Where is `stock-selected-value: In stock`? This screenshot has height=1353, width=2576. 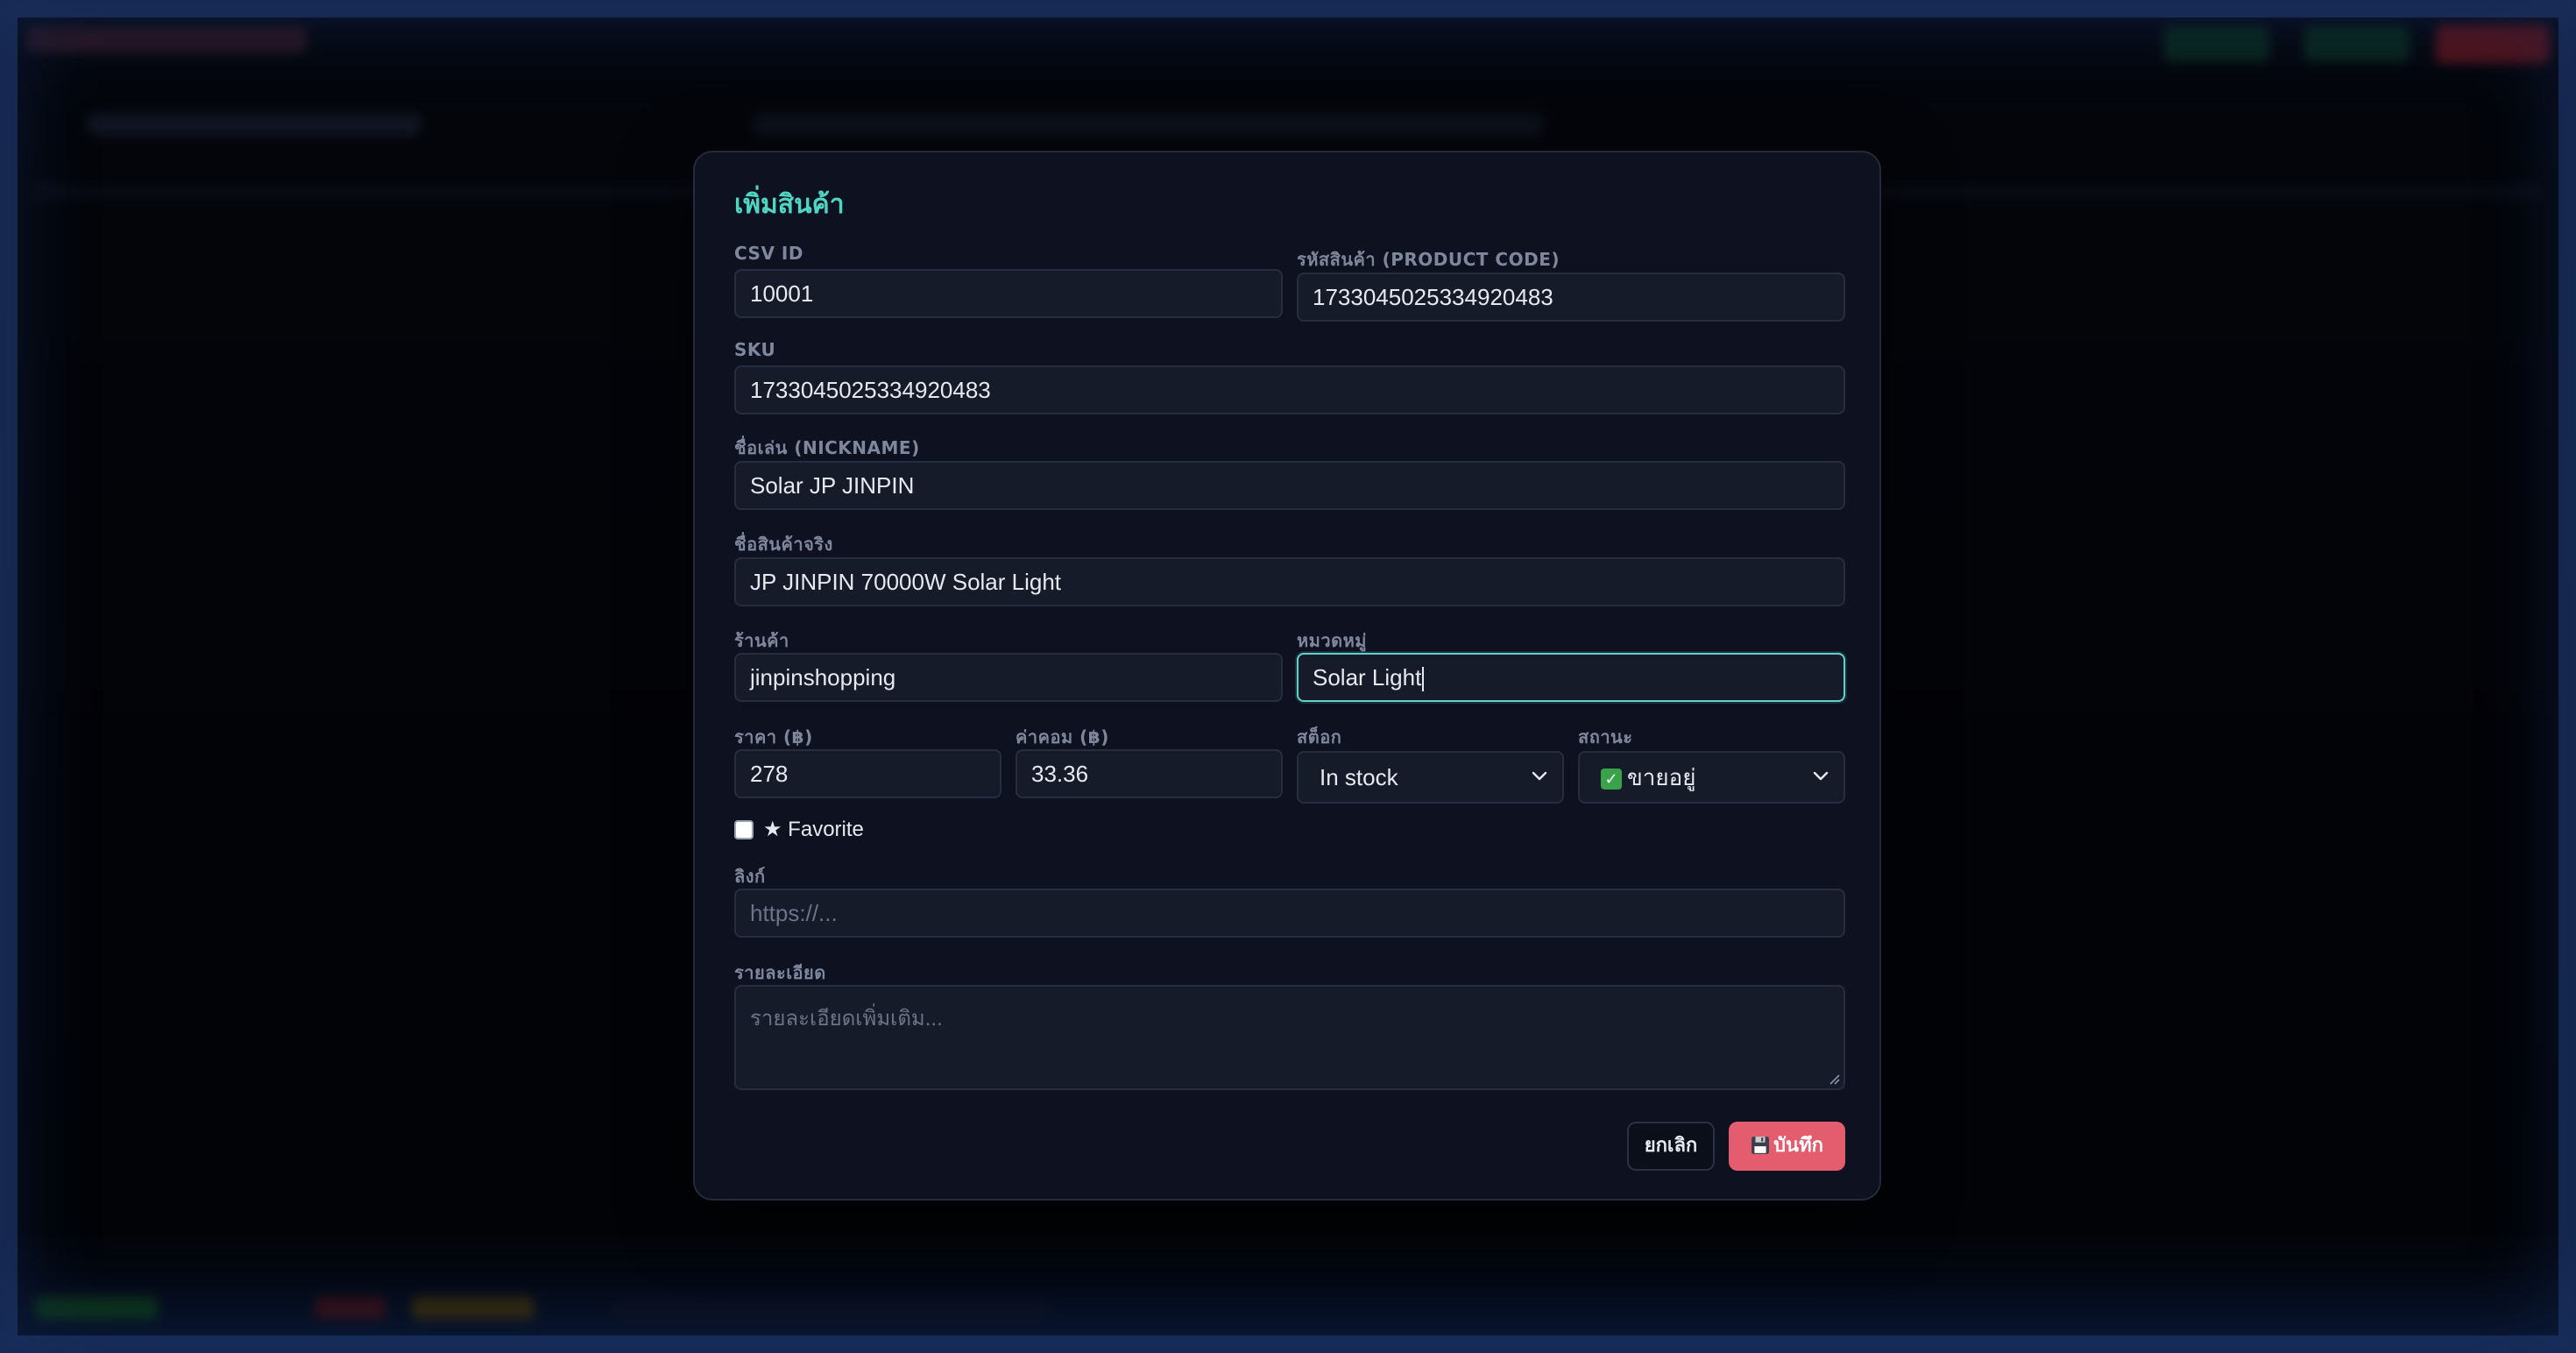
stock-selected-value: In stock is located at coordinates (1359, 777).